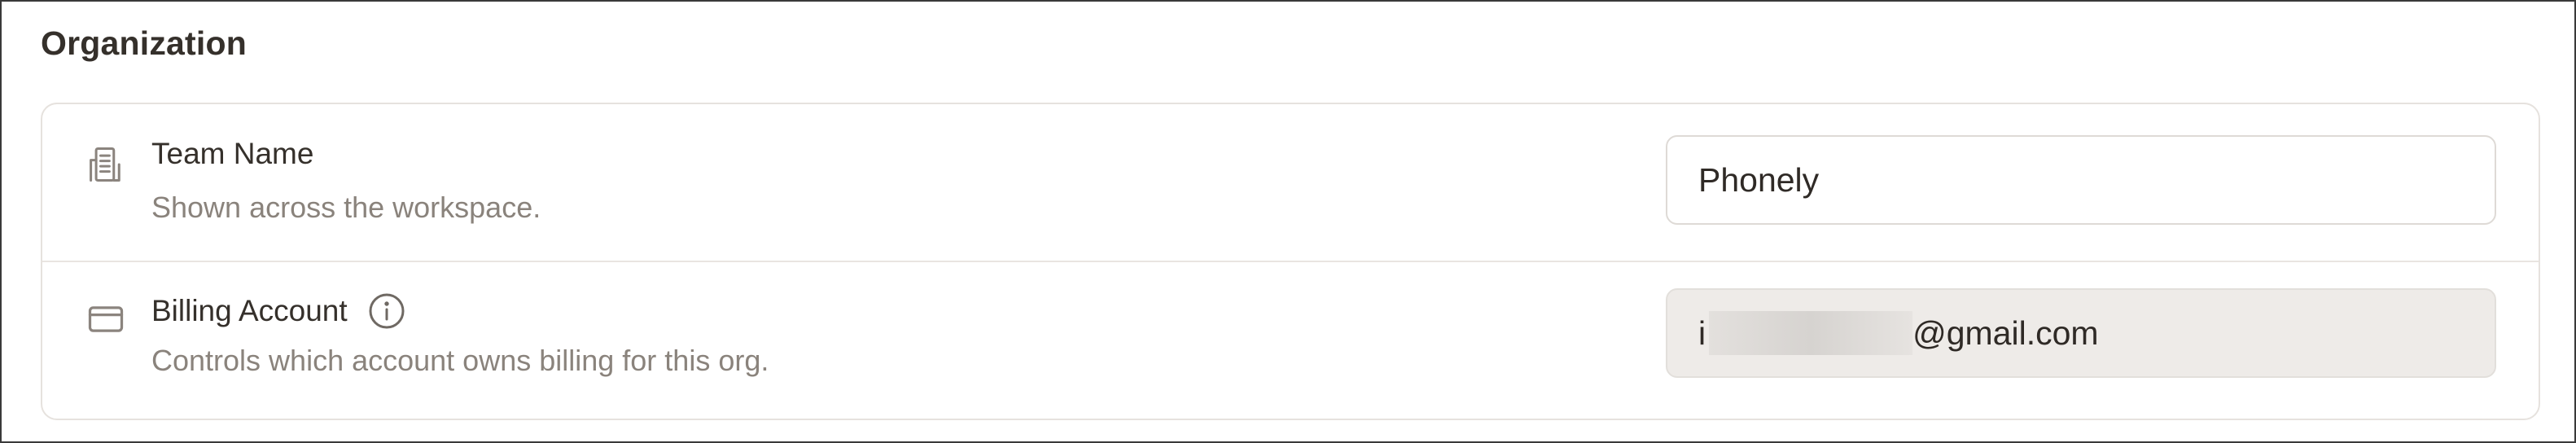  What do you see at coordinates (249, 310) in the screenshot?
I see `billing-account-label: Billing Account` at bounding box center [249, 310].